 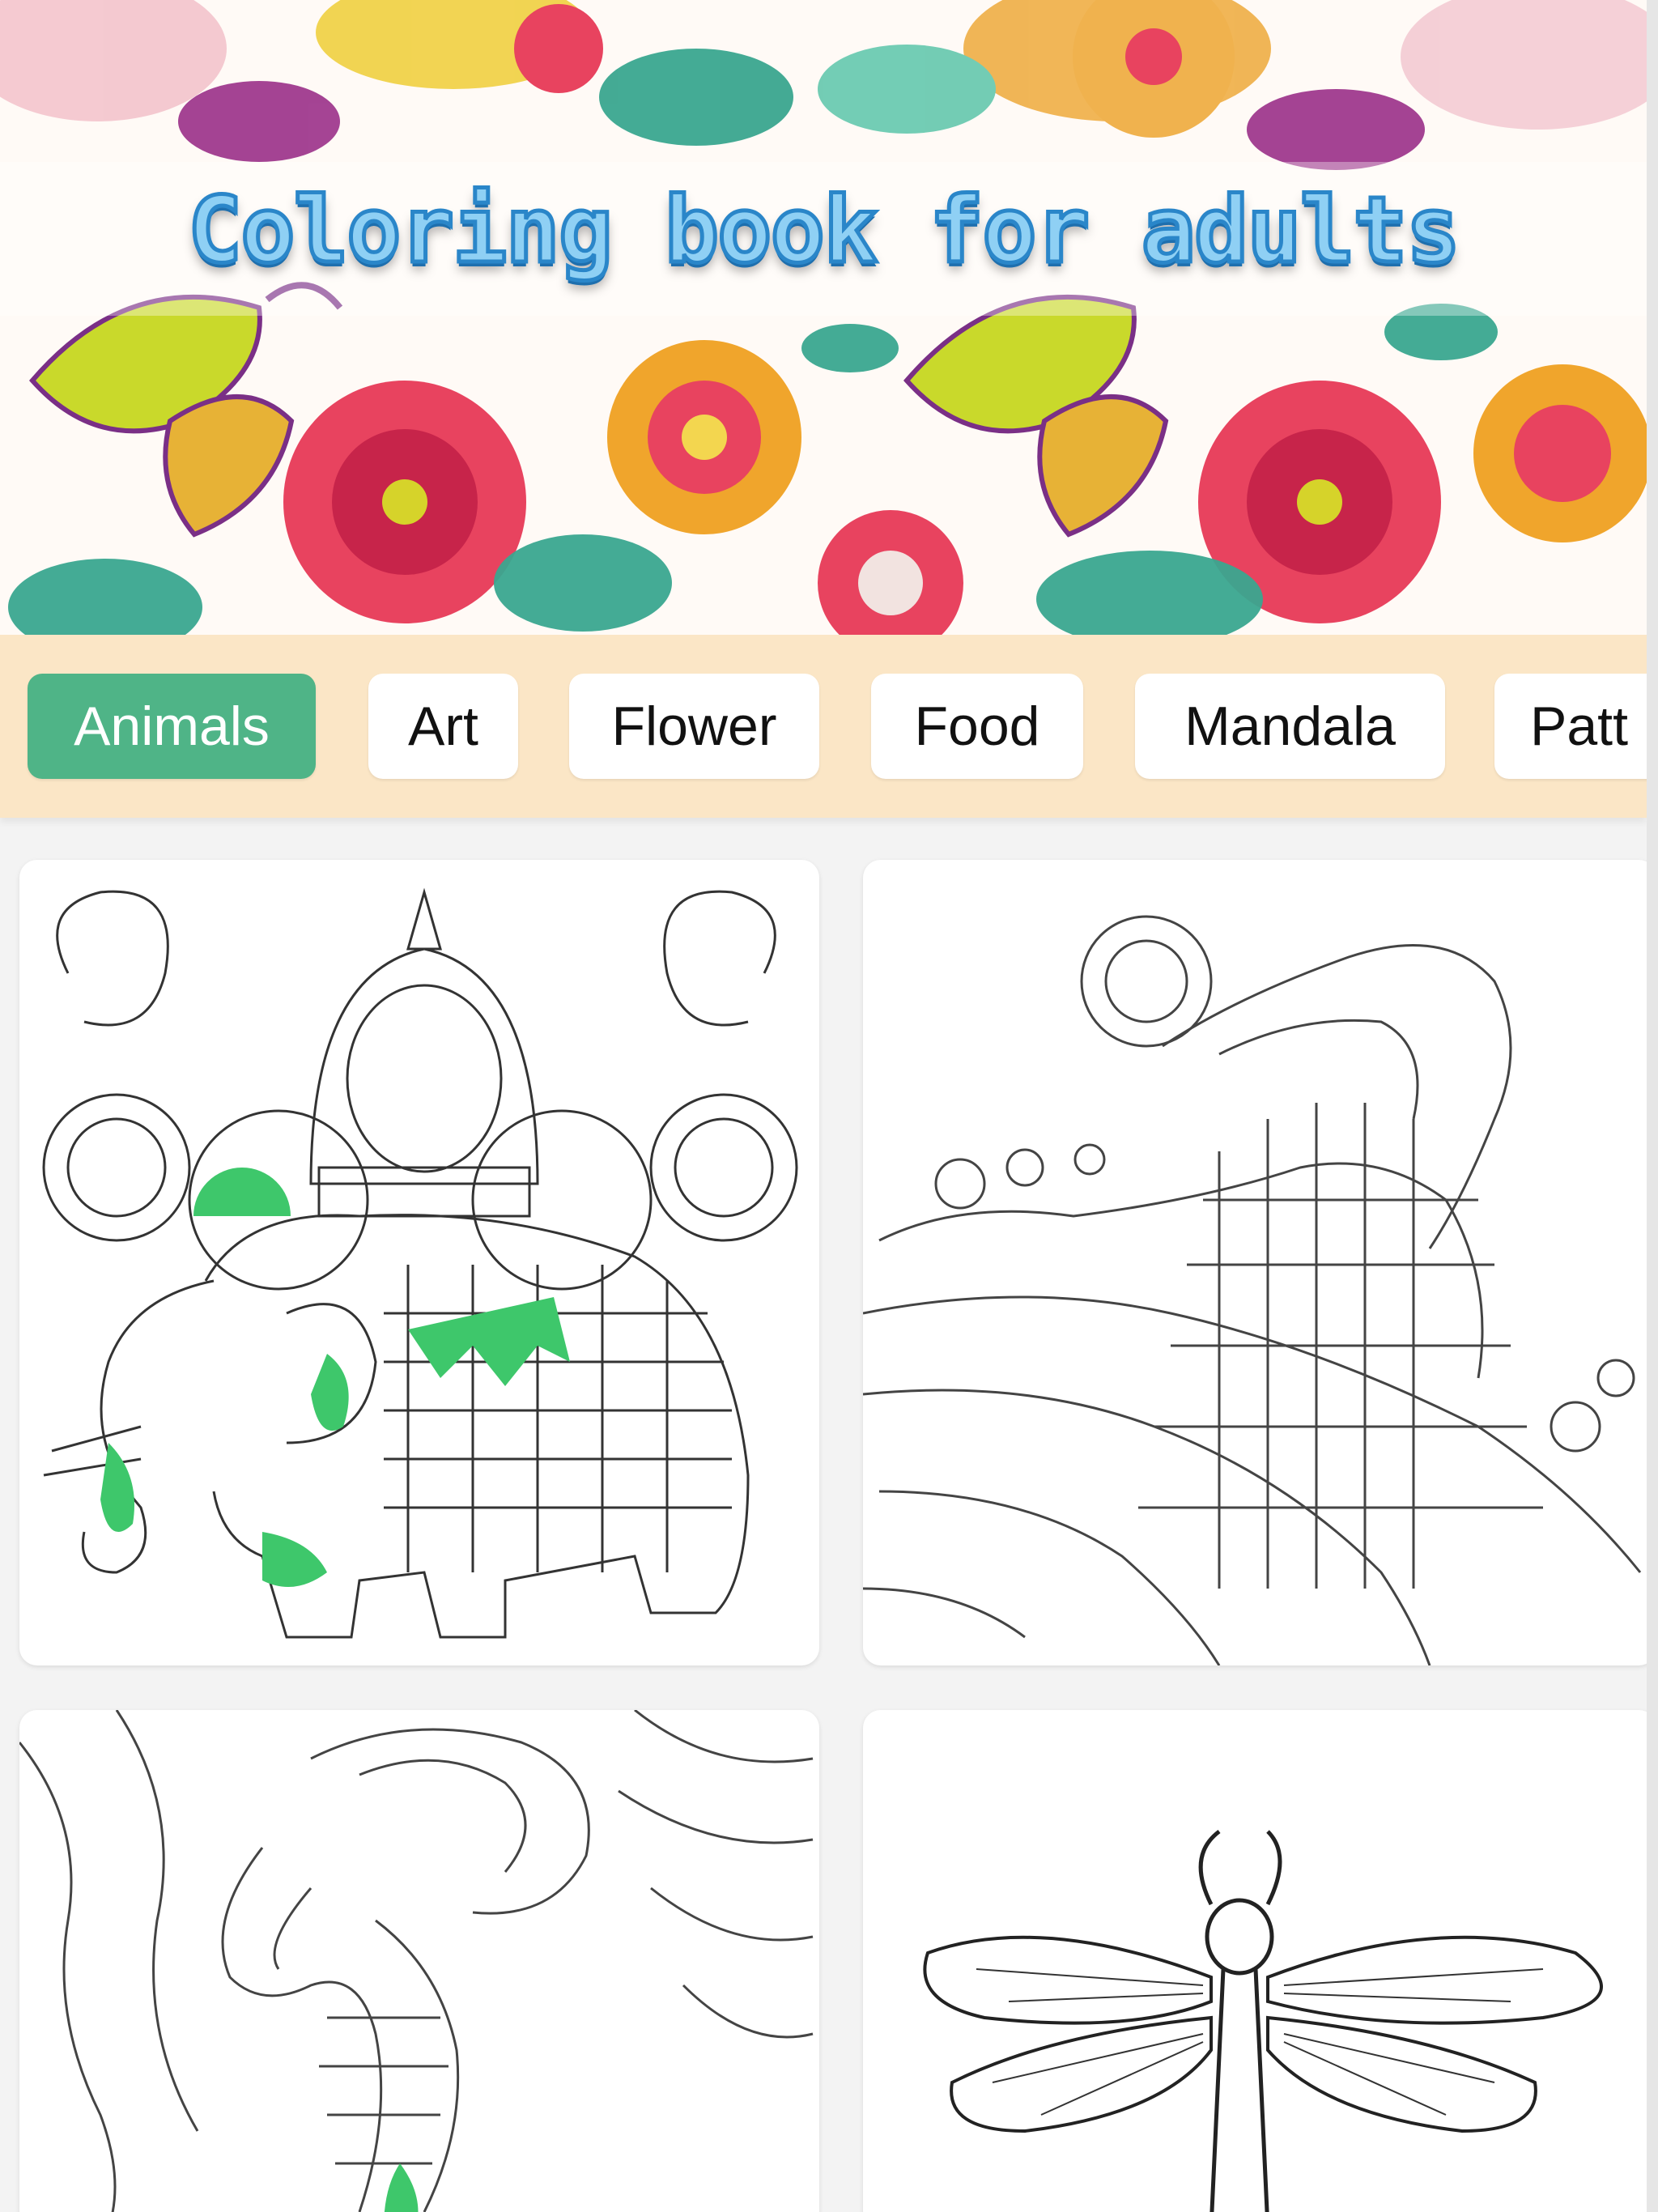 I want to click on tab-art: Art, so click(x=443, y=727).